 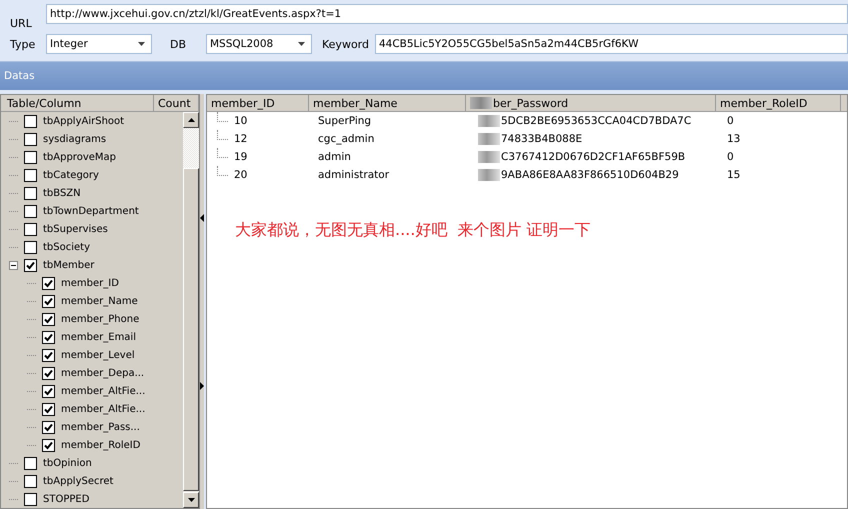 I want to click on table-cell: 15, so click(x=733, y=175).